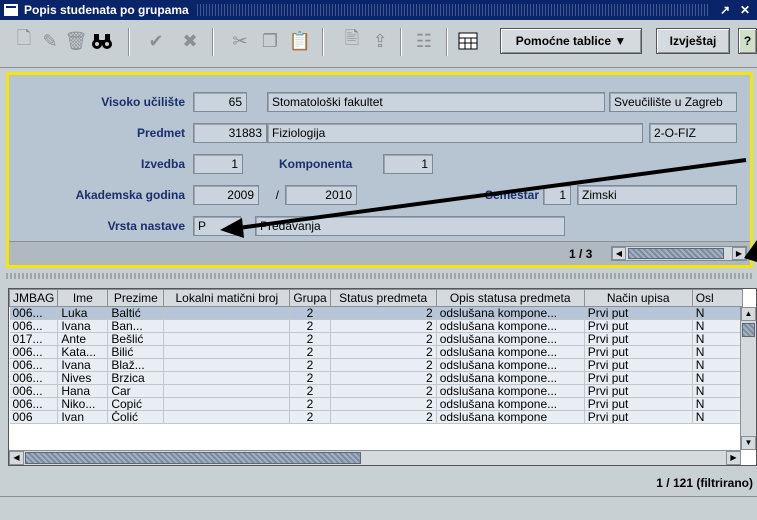 This screenshot has height=520, width=757. I want to click on izvedba-field: 1, so click(218, 164).